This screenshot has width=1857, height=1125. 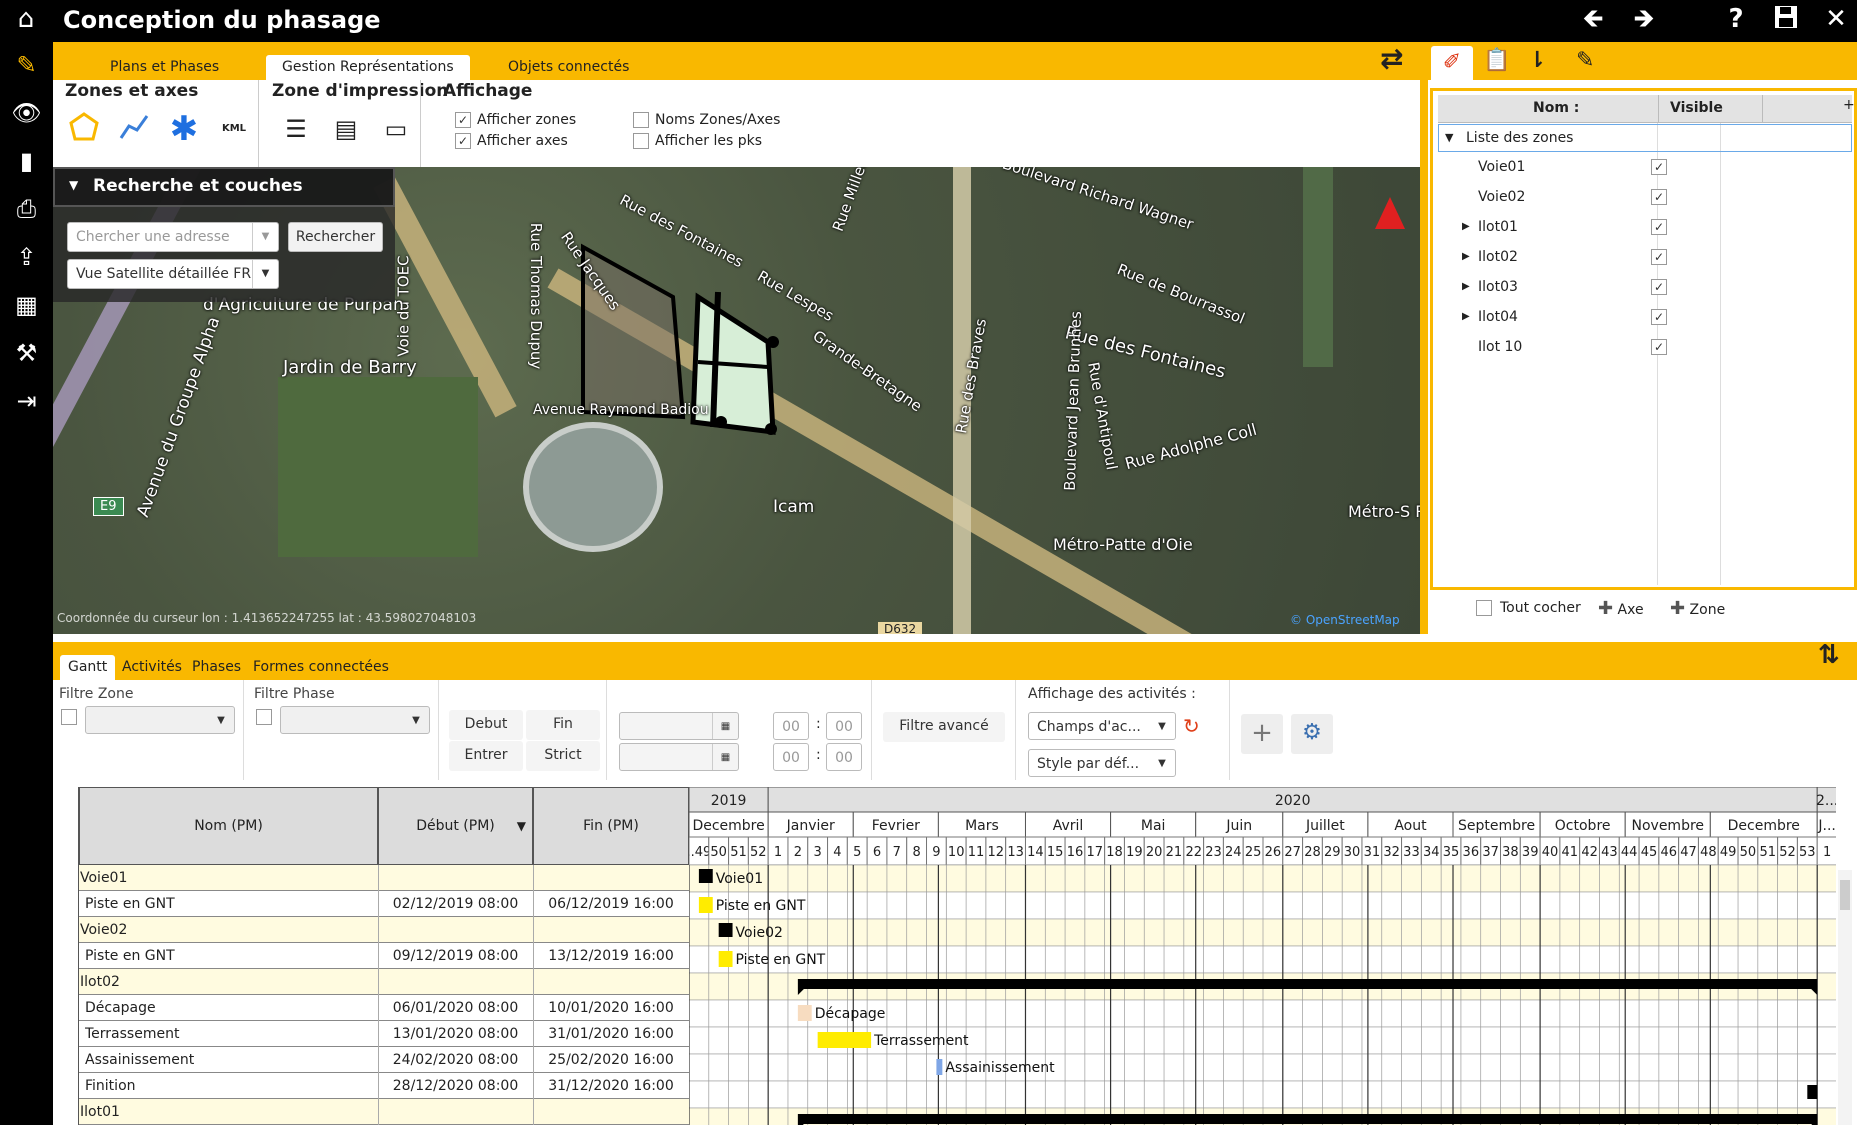 I want to click on table-row: Finition 28/12/2020 08:00 31/12/2020 16:00, so click(x=384, y=1086).